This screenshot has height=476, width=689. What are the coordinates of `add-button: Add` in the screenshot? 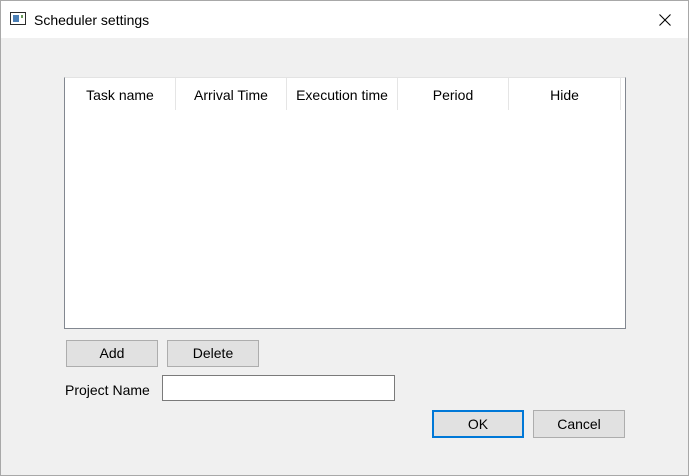 It's located at (112, 353).